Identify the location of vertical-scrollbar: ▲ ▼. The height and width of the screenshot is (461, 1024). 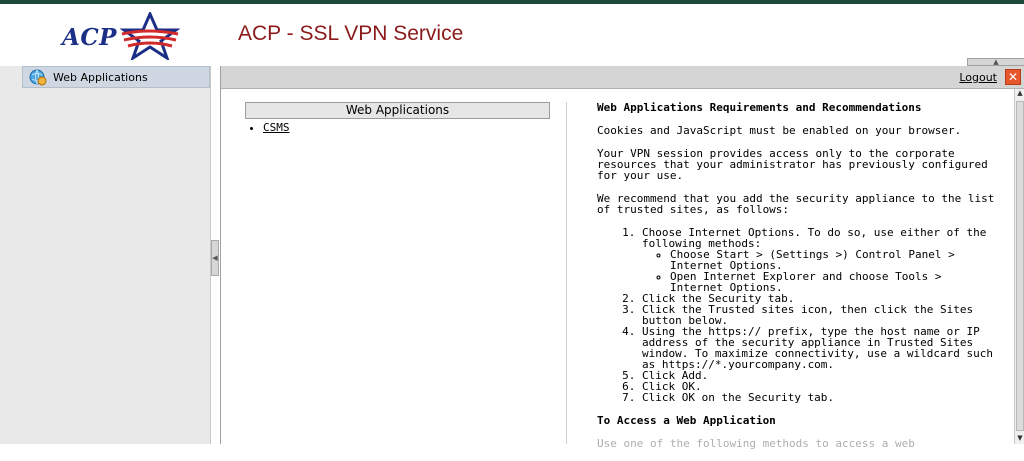
(1019, 266).